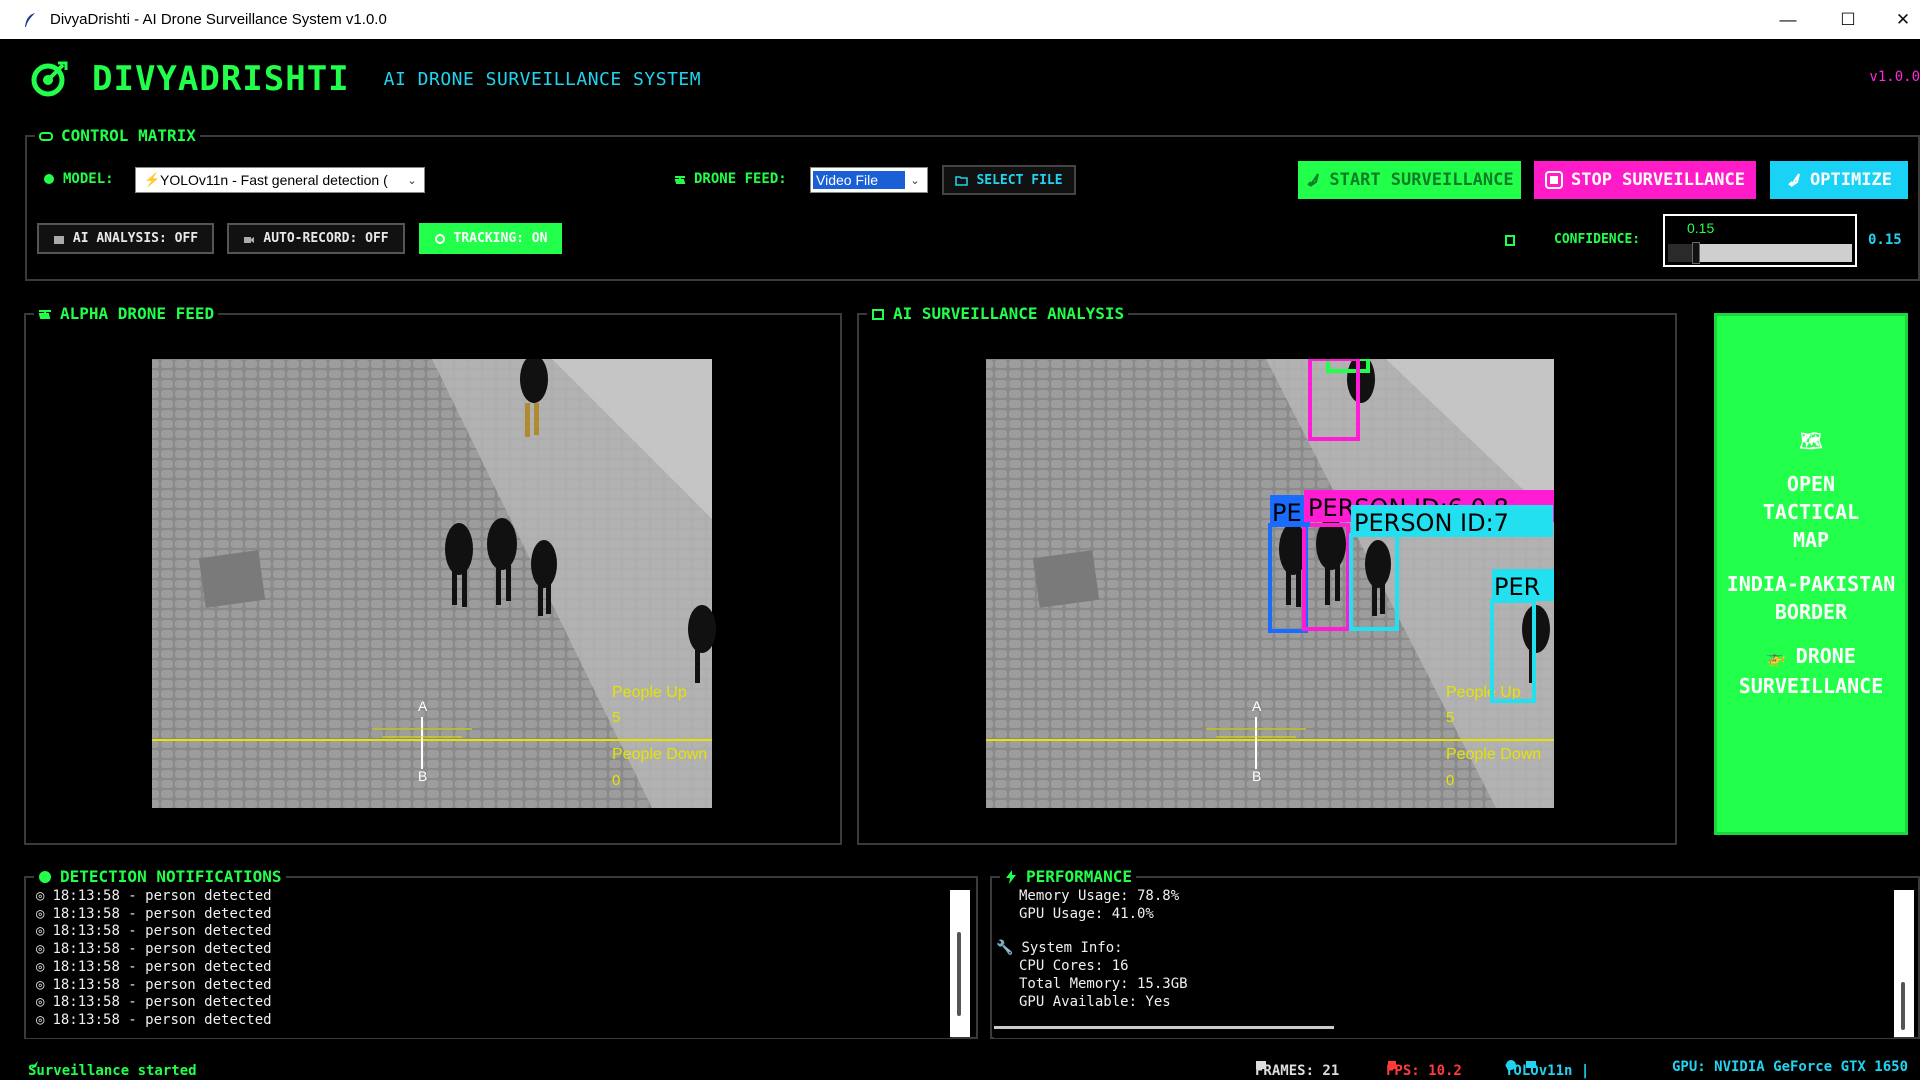  I want to click on detection-label: PER, so click(1517, 587).